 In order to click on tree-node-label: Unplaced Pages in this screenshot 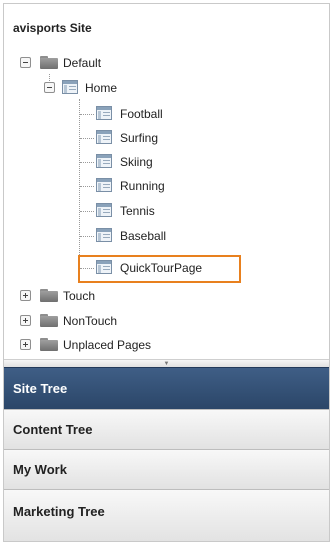, I will do `click(107, 345)`.